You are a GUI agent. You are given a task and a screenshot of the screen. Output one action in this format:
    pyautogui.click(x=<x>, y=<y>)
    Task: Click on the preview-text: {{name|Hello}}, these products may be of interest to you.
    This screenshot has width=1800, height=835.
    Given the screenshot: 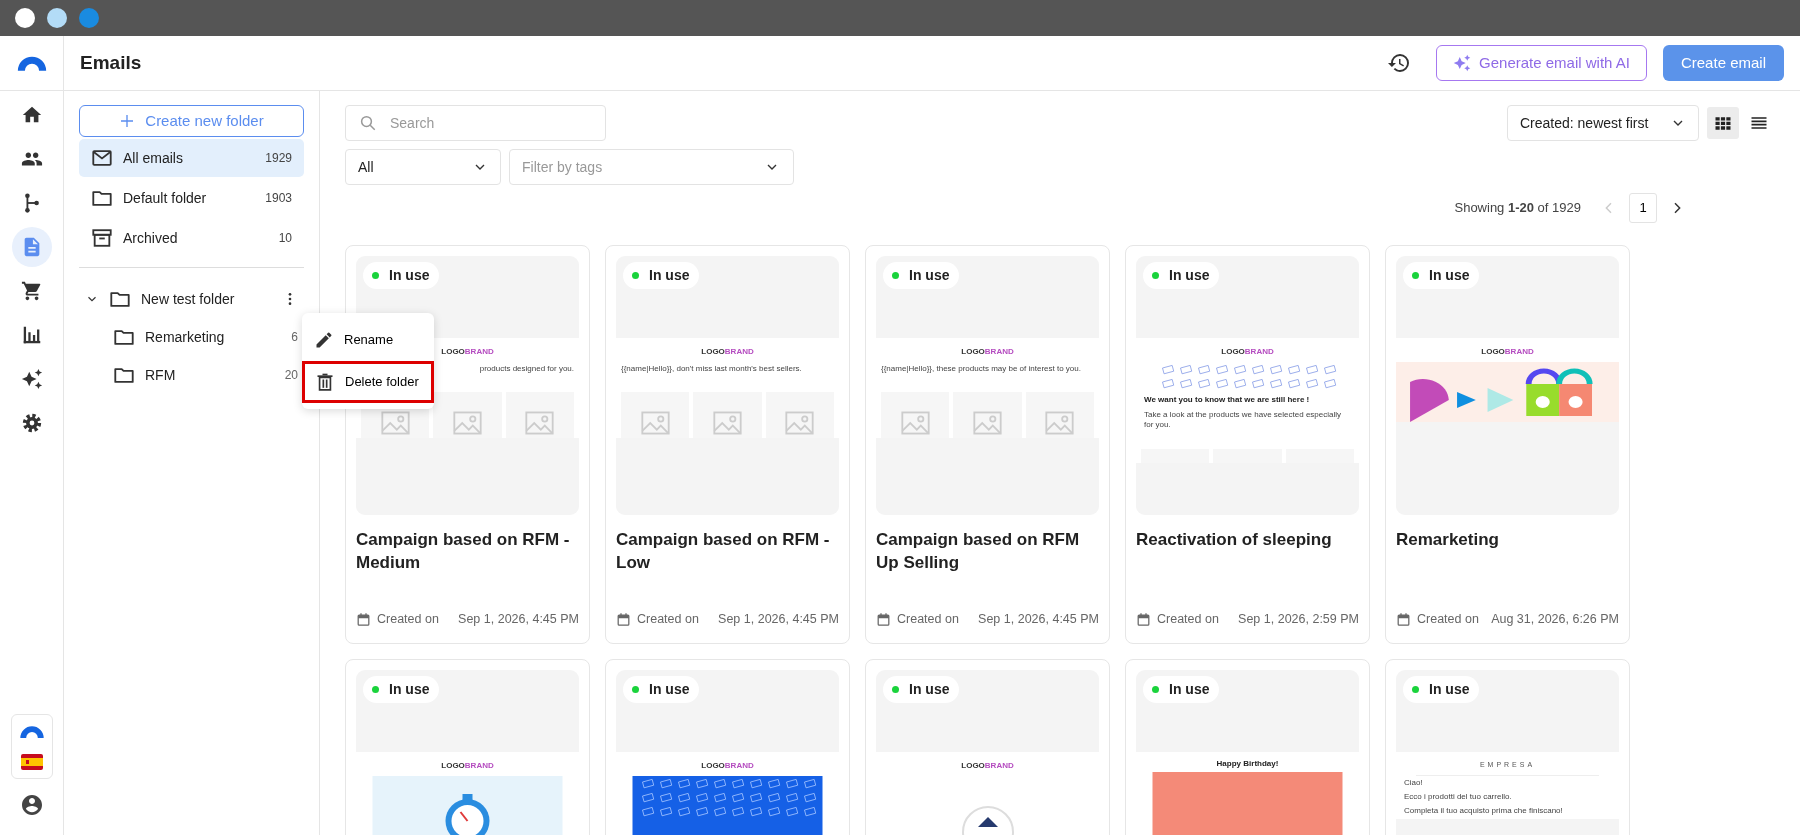 What is the action you would take?
    pyautogui.click(x=981, y=369)
    